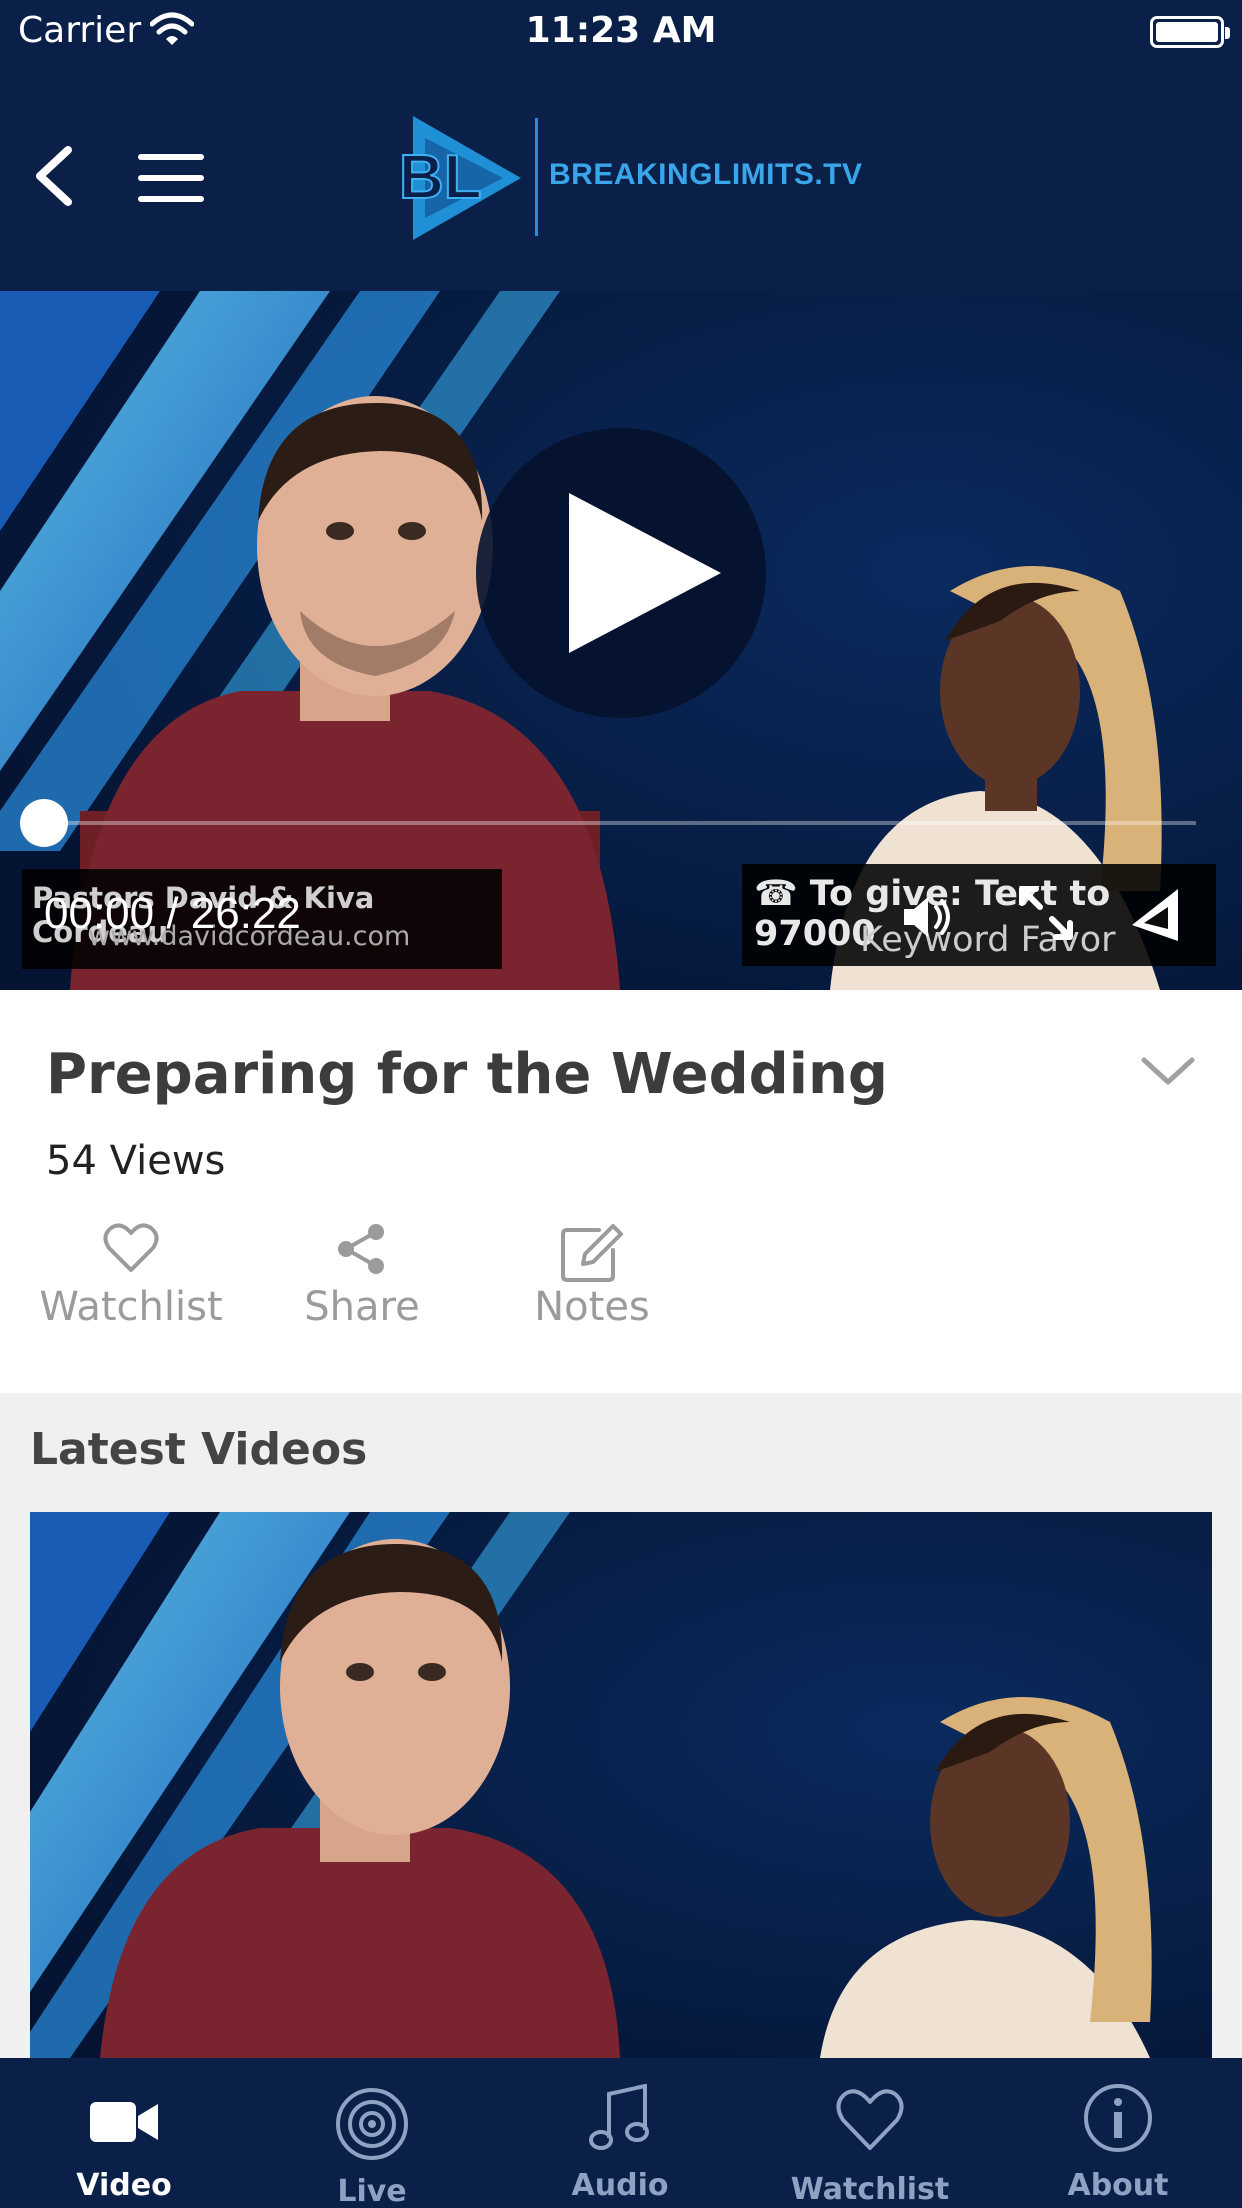 This screenshot has width=1242, height=2208. Describe the element at coordinates (172, 913) in the screenshot. I see `timecode: 00:00 / 26:22` at that location.